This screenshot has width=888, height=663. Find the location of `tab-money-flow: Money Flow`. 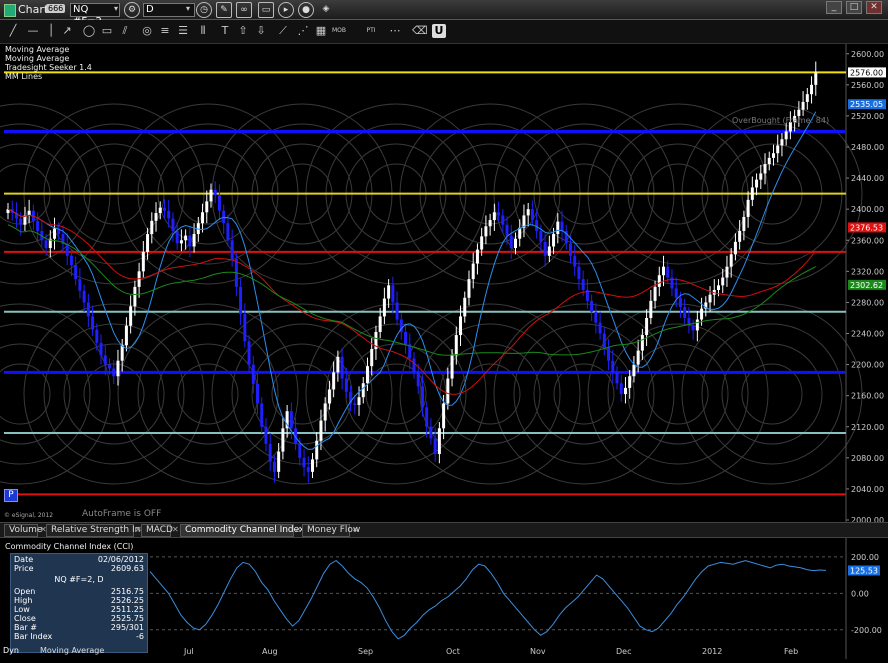

tab-money-flow: Money Flow is located at coordinates (331, 530).